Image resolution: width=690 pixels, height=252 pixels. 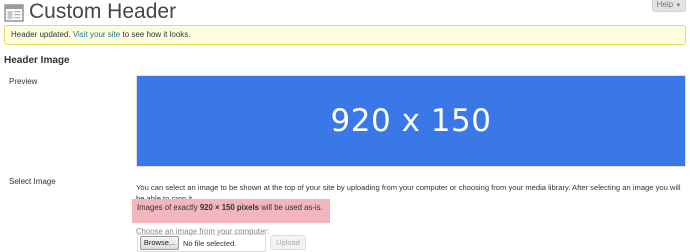 What do you see at coordinates (288, 242) in the screenshot?
I see `upload-button: Upload` at bounding box center [288, 242].